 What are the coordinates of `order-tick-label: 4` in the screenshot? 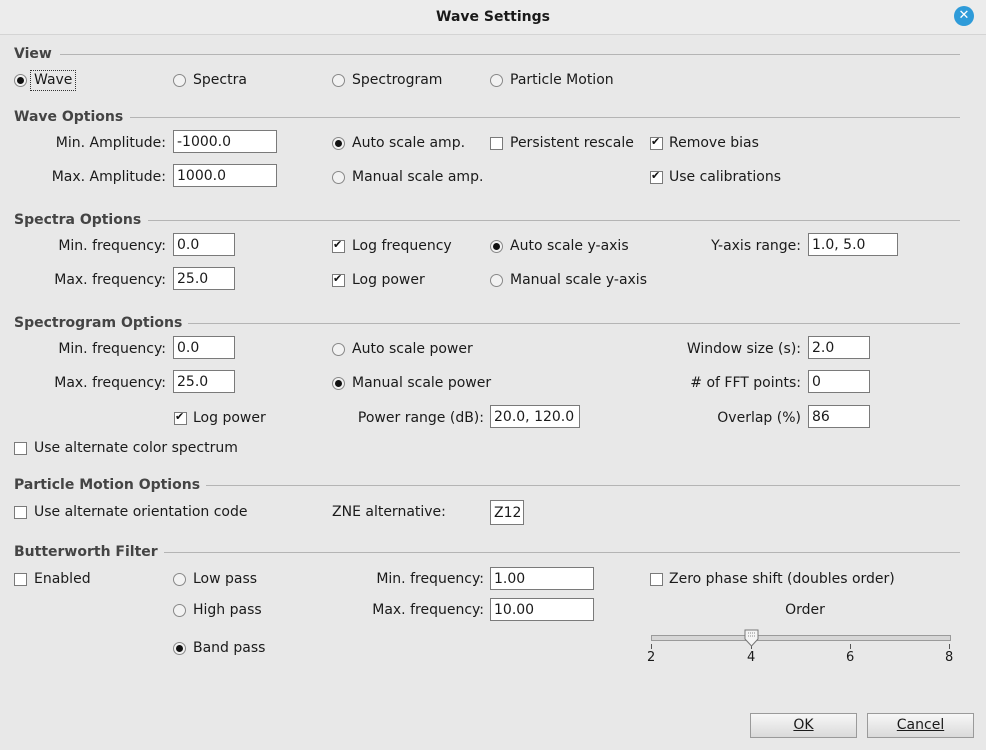 It's located at (751, 657).